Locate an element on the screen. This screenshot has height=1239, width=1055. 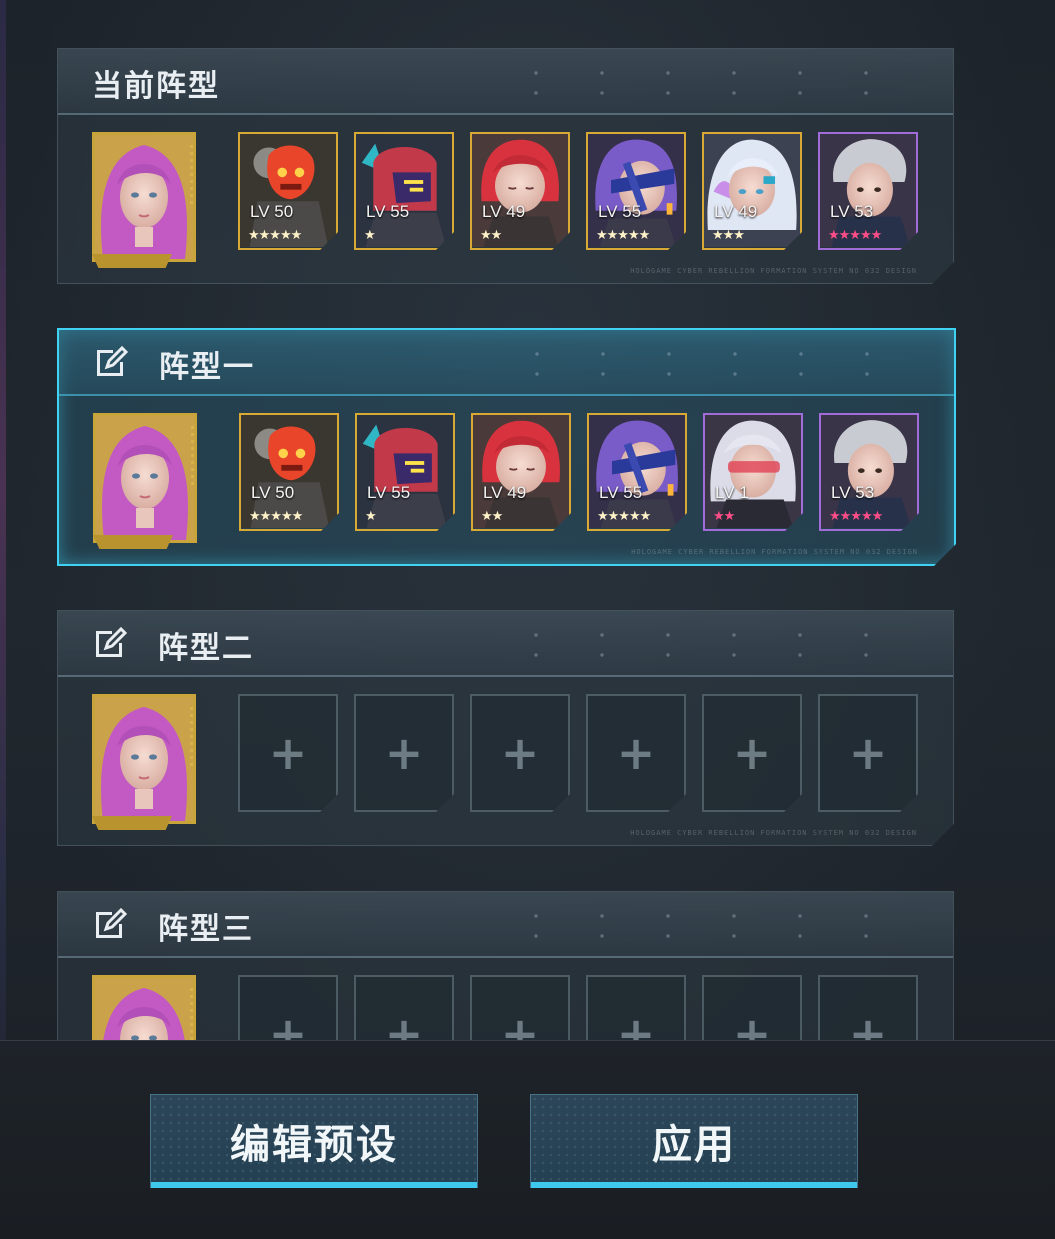
apply-button: 应用 is located at coordinates (694, 1141).